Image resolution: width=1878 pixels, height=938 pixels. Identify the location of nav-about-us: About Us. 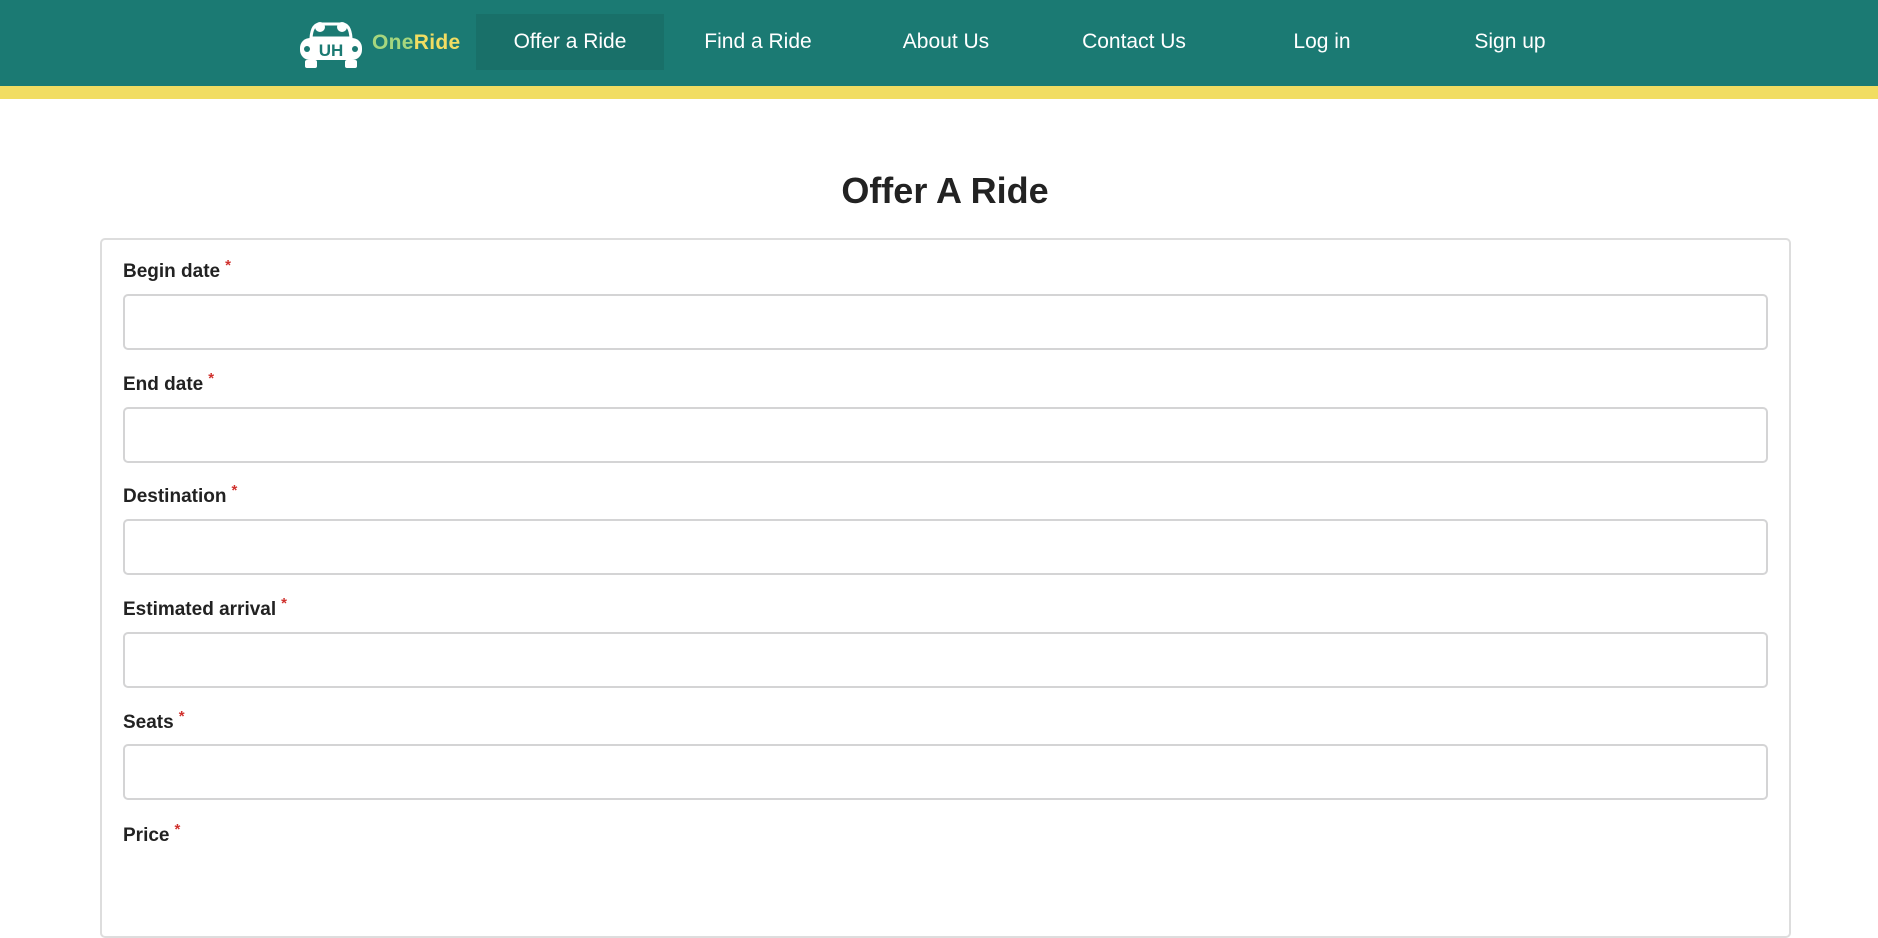
(946, 42).